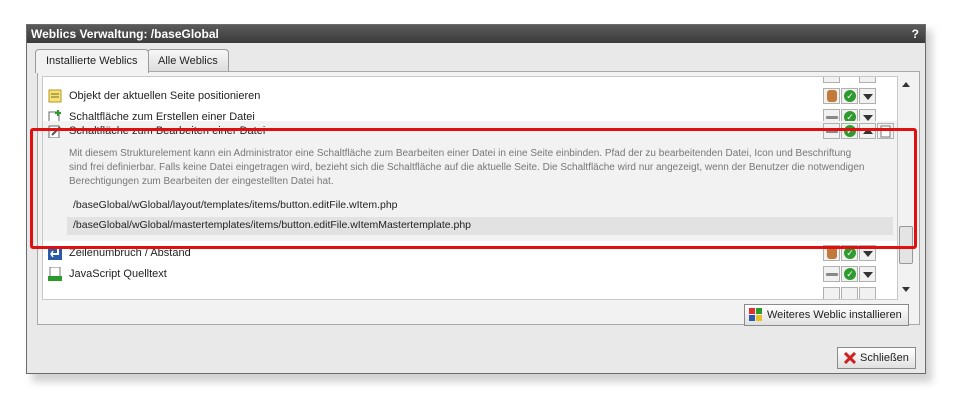 The image size is (957, 401). I want to click on scroll-down-icon, so click(906, 289).